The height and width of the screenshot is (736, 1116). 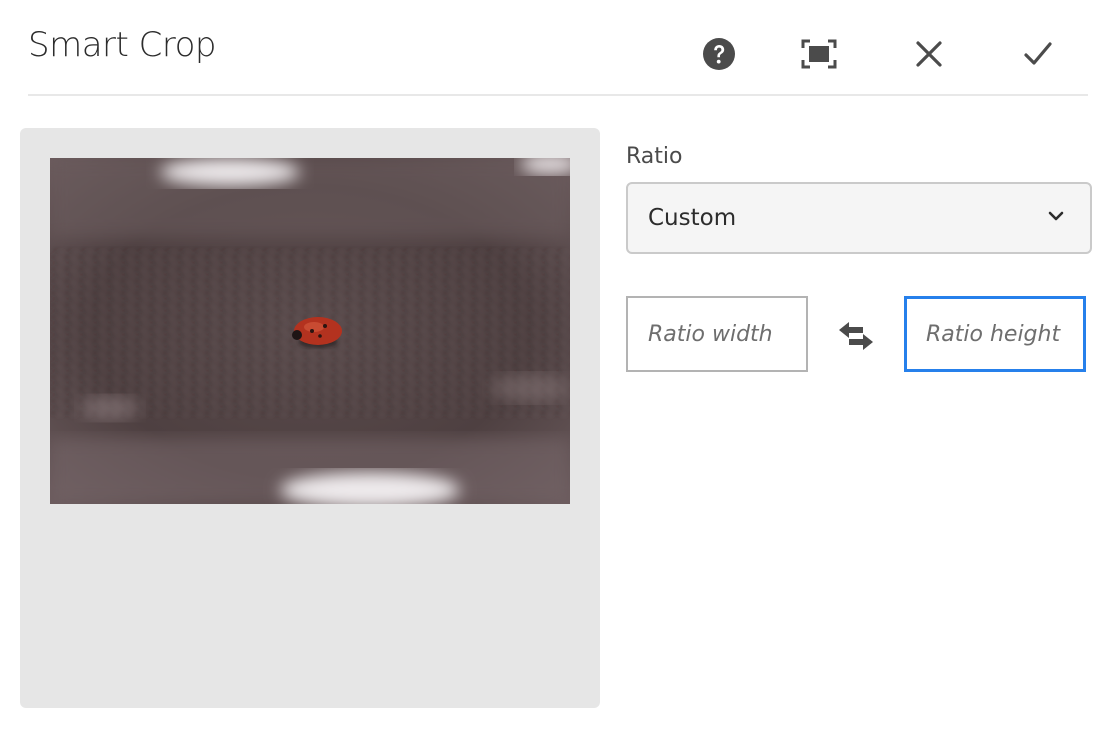 What do you see at coordinates (558, 95) in the screenshot?
I see `header-divider` at bounding box center [558, 95].